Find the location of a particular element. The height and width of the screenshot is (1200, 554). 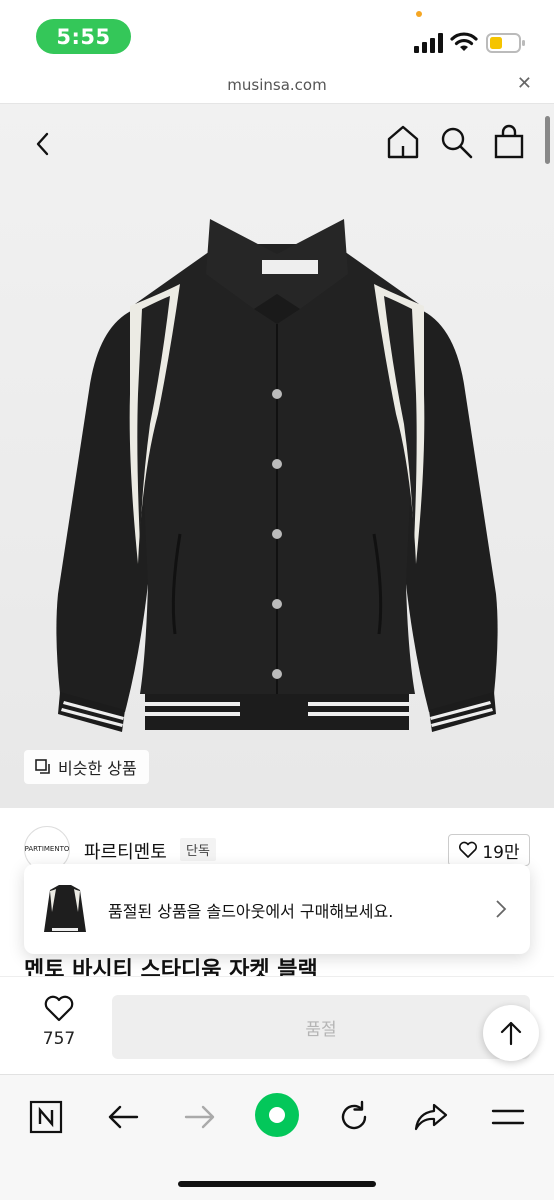

brand-like-button: 19만 is located at coordinates (489, 850).